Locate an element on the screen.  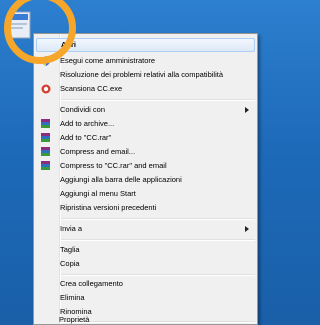
menu-item-copy: Copia is located at coordinates (145, 264).